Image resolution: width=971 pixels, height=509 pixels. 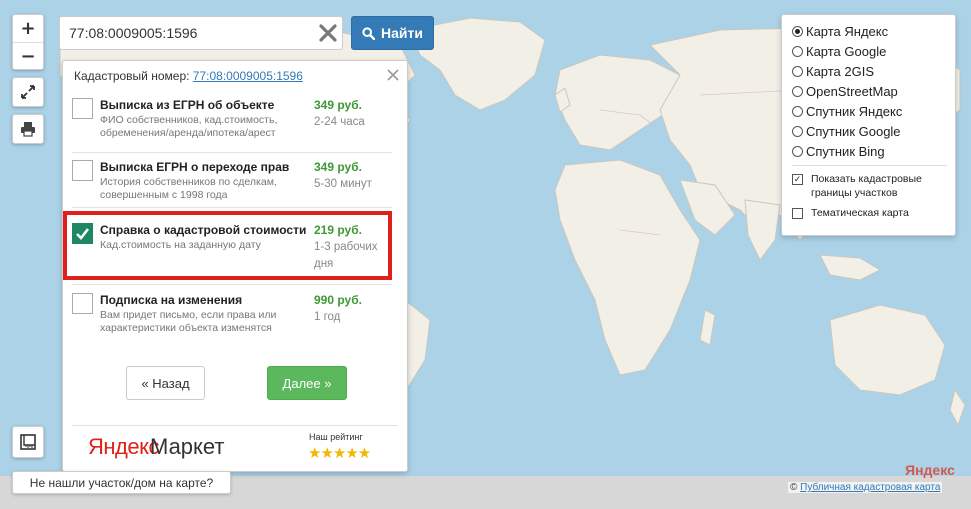 What do you see at coordinates (343, 184) in the screenshot?
I see `option-time: 5-30 минут` at bounding box center [343, 184].